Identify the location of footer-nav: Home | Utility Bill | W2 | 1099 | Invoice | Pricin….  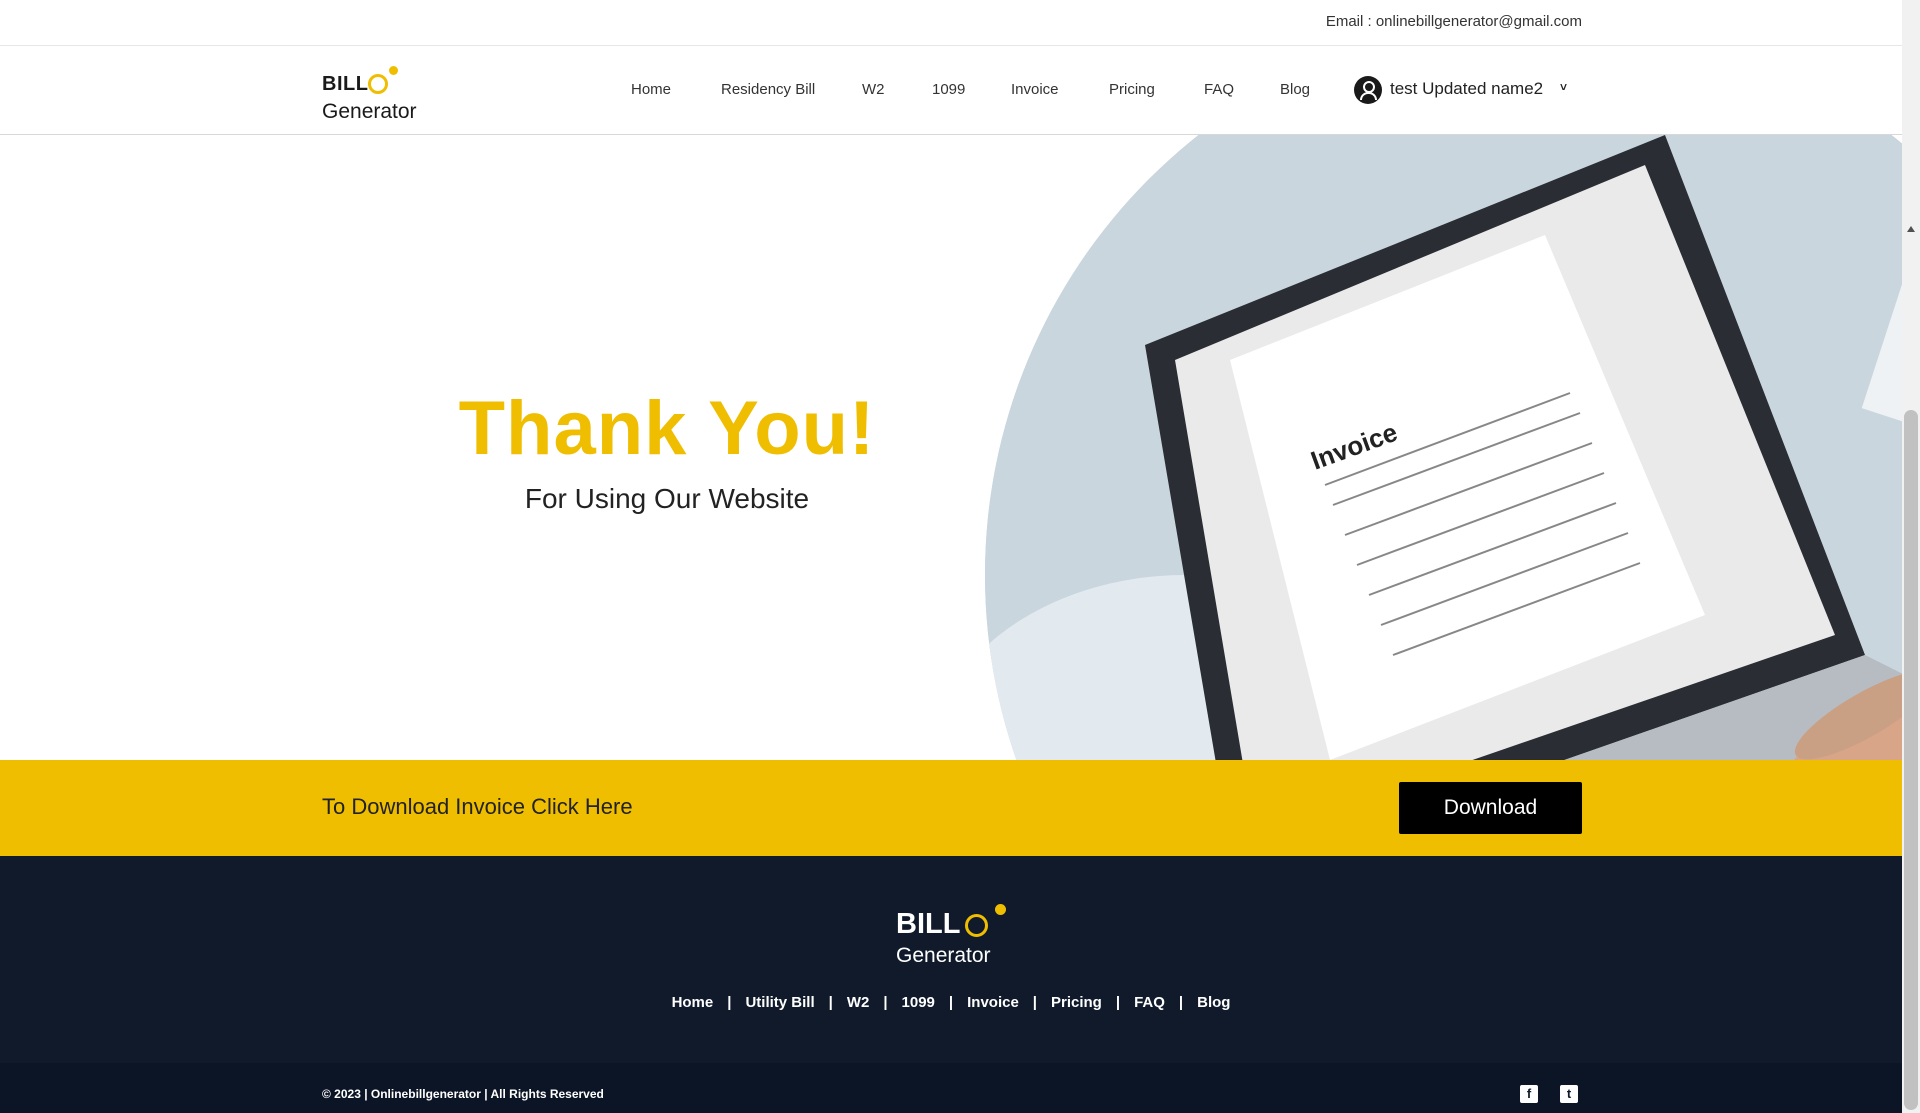
(951, 1002).